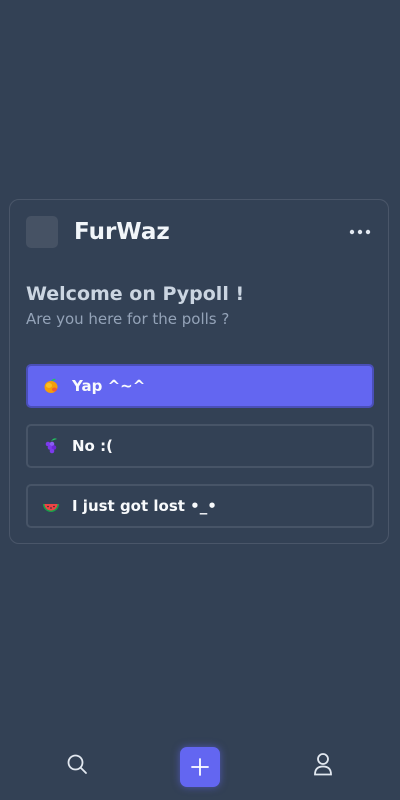 This screenshot has height=800, width=400. Describe the element at coordinates (128, 319) in the screenshot. I see `poll-subtitle: Are you here for the polls ?` at that location.